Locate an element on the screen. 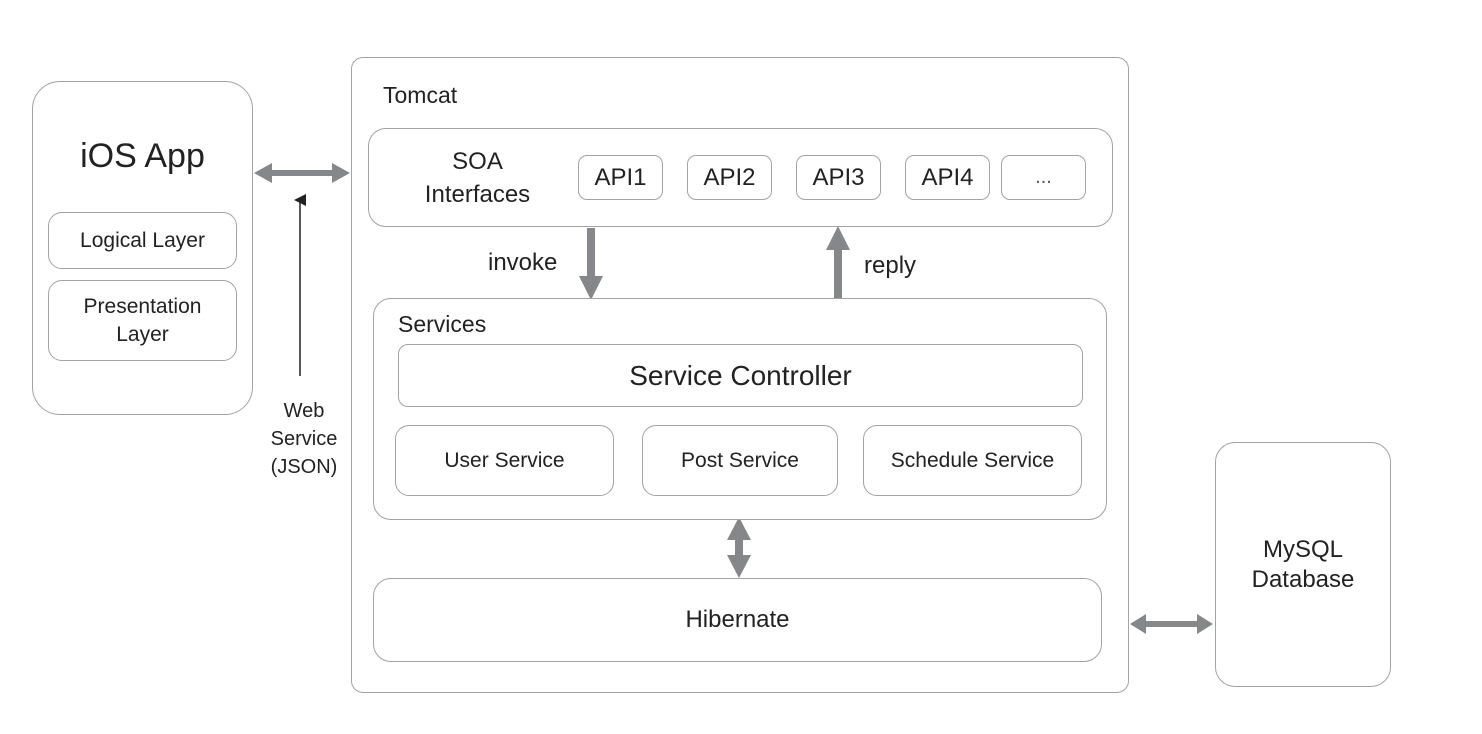 This screenshot has height=734, width=1482. api-label: API2 is located at coordinates (729, 177).